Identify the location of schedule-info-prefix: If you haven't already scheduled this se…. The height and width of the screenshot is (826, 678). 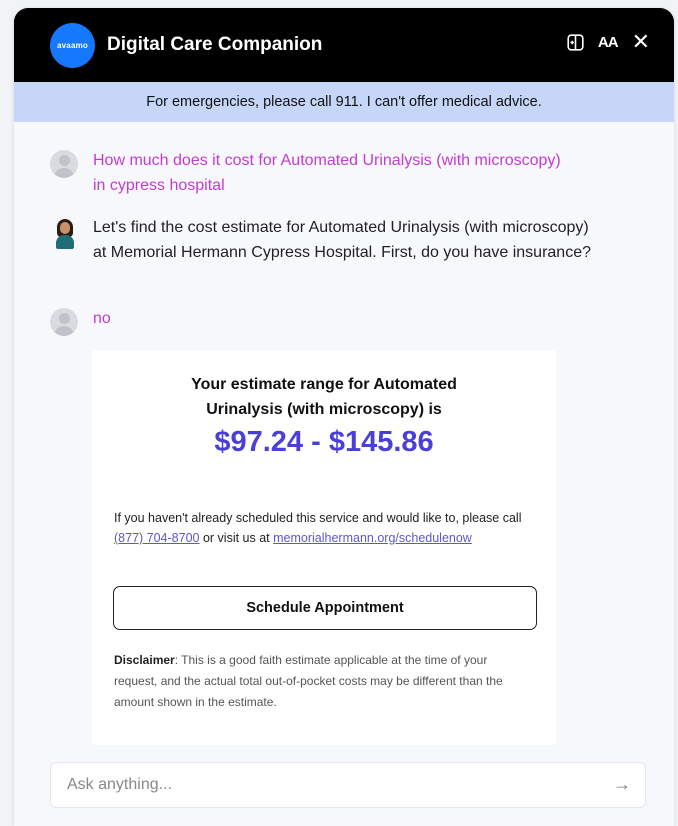
(318, 518).